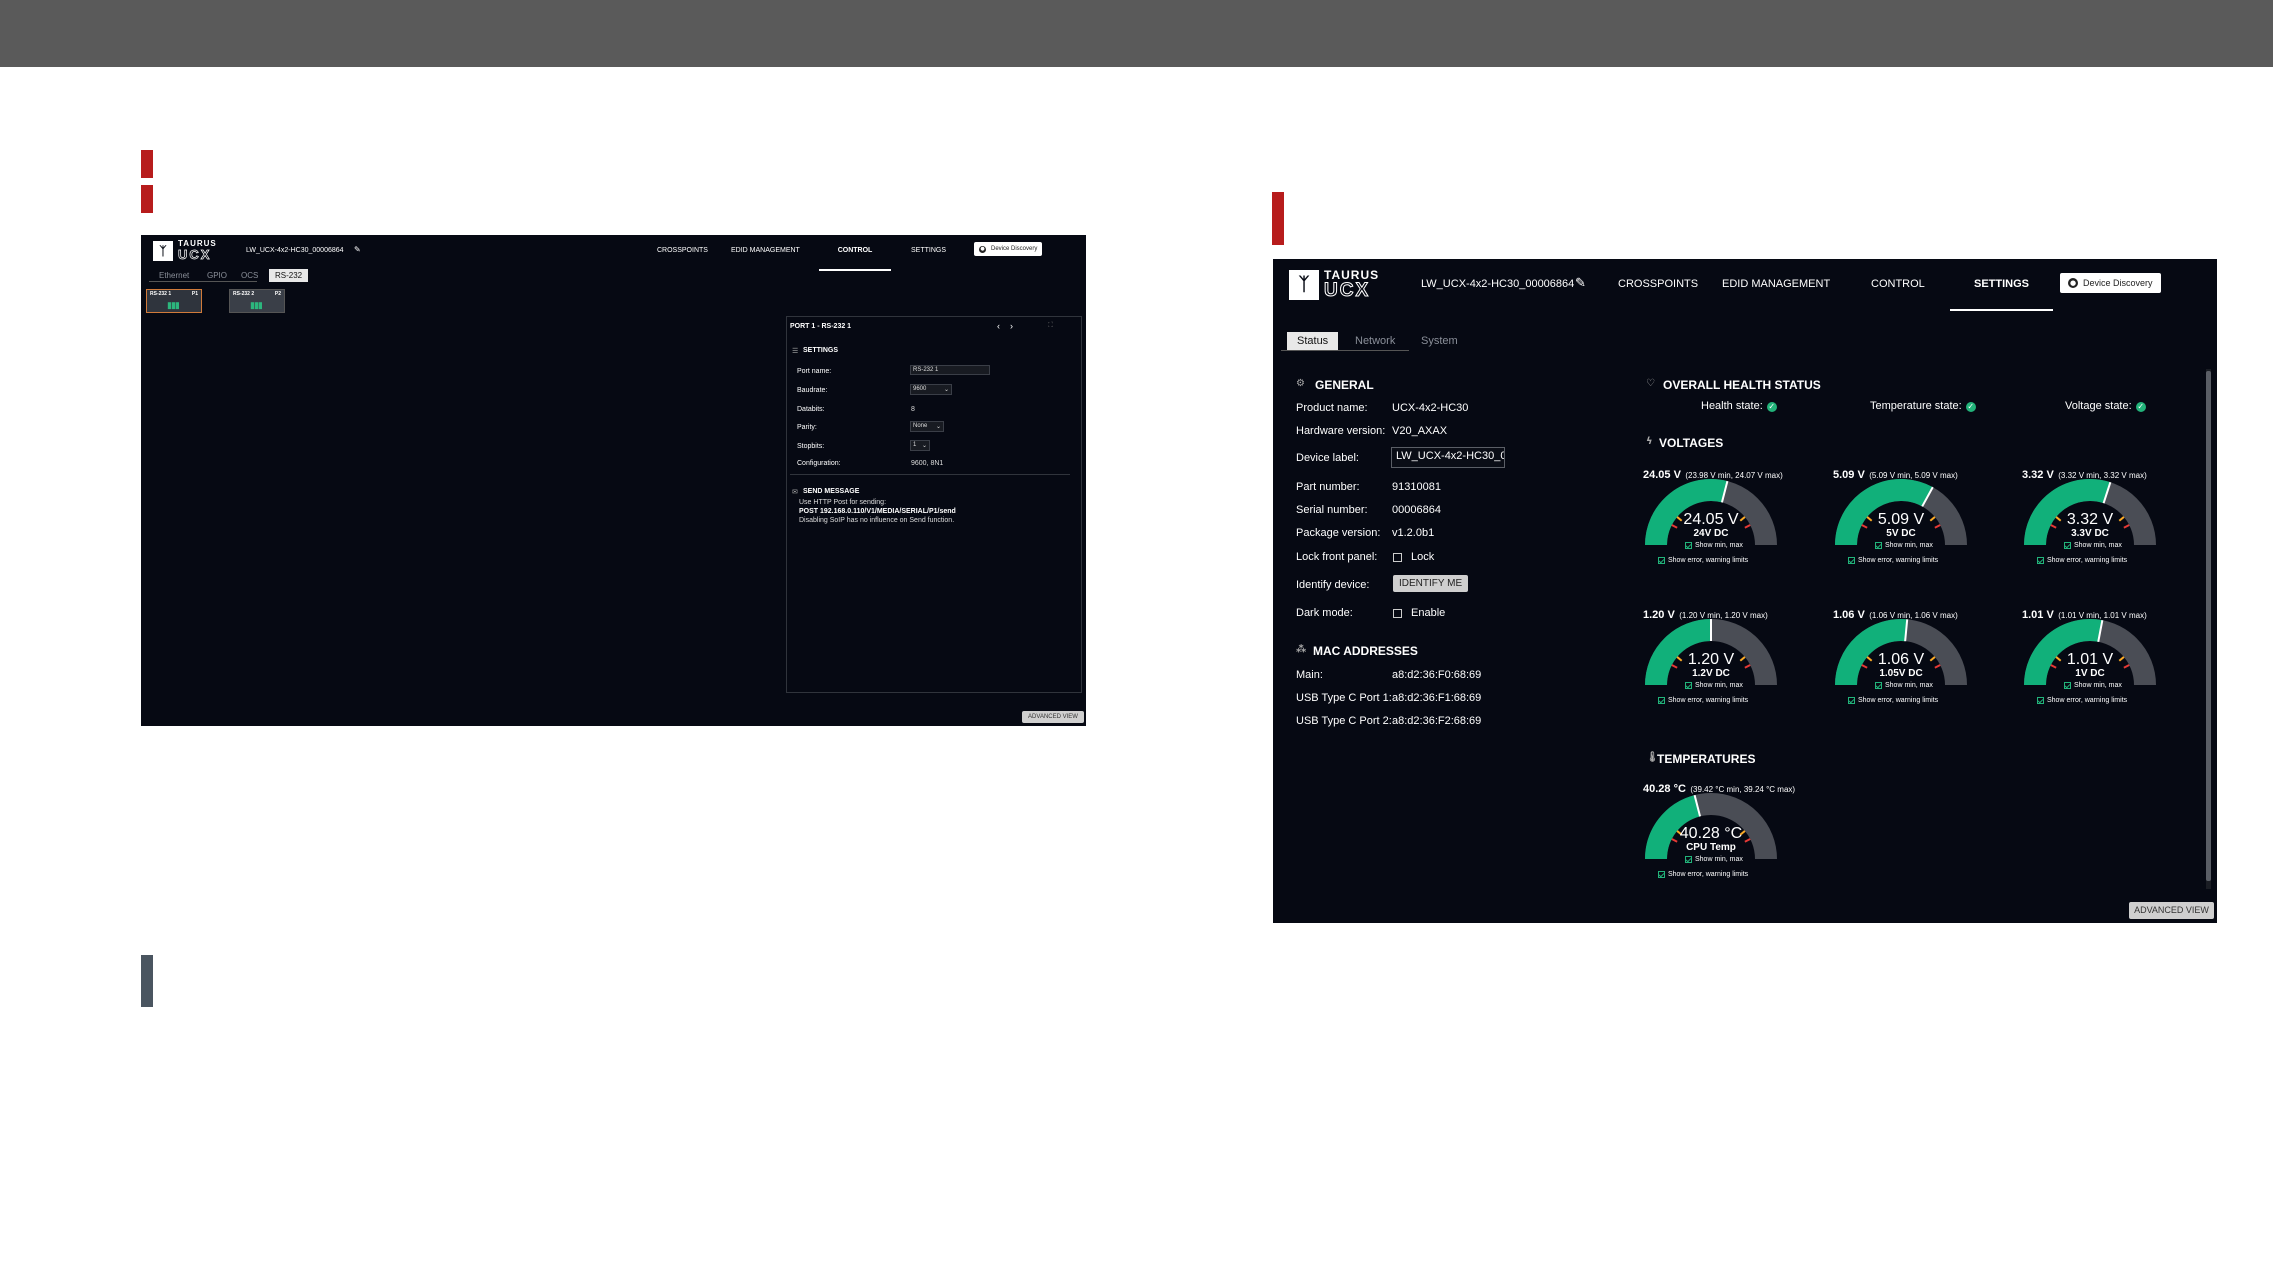 This screenshot has width=2273, height=1276. What do you see at coordinates (161, 294) in the screenshot?
I see `port-label: RS-232 1` at bounding box center [161, 294].